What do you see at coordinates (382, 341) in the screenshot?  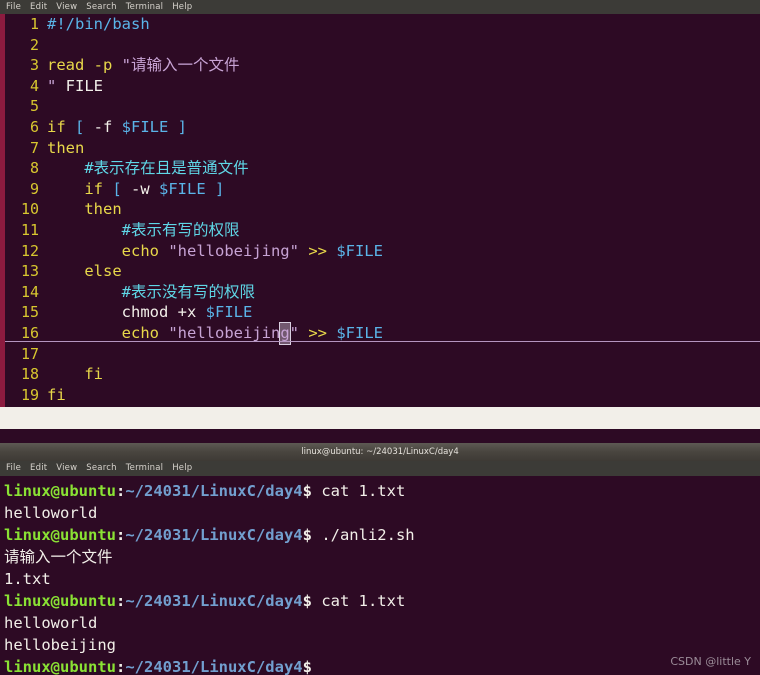 I see `cursorline-underline` at bounding box center [382, 341].